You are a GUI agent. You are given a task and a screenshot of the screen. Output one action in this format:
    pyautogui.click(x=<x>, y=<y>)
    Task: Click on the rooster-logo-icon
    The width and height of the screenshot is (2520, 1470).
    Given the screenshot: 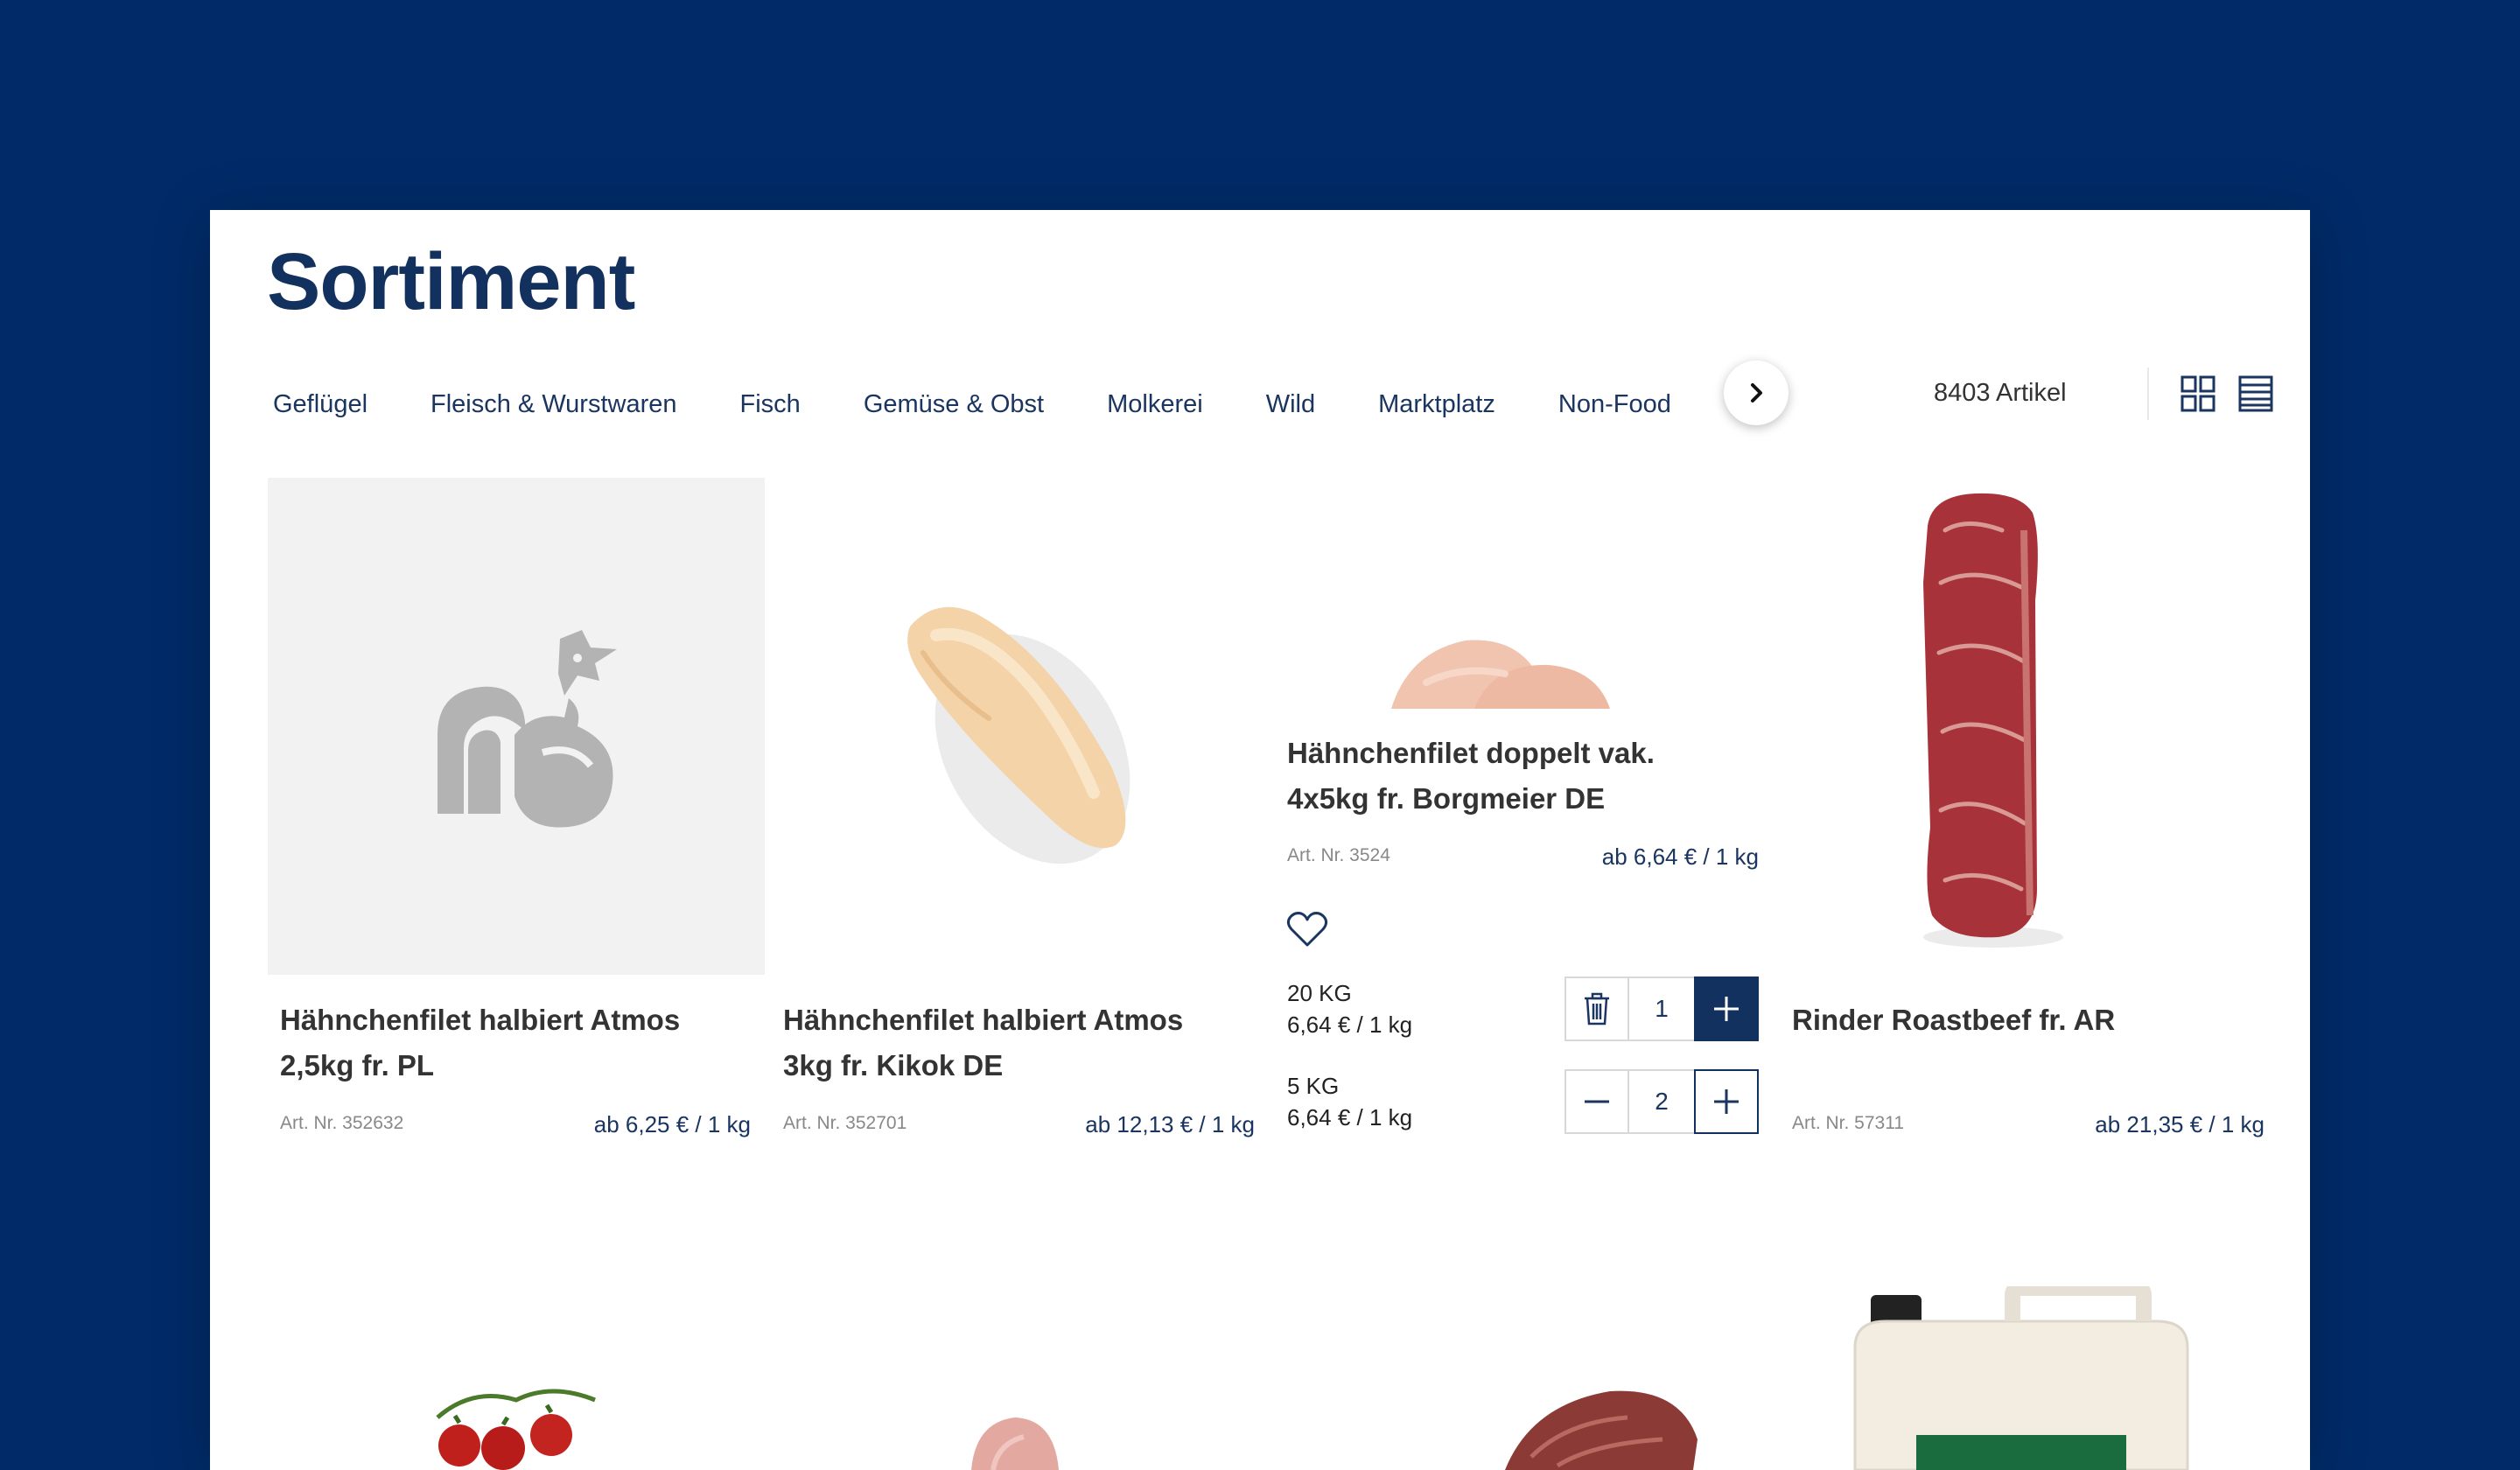 What is the action you would take?
    pyautogui.click(x=527, y=729)
    